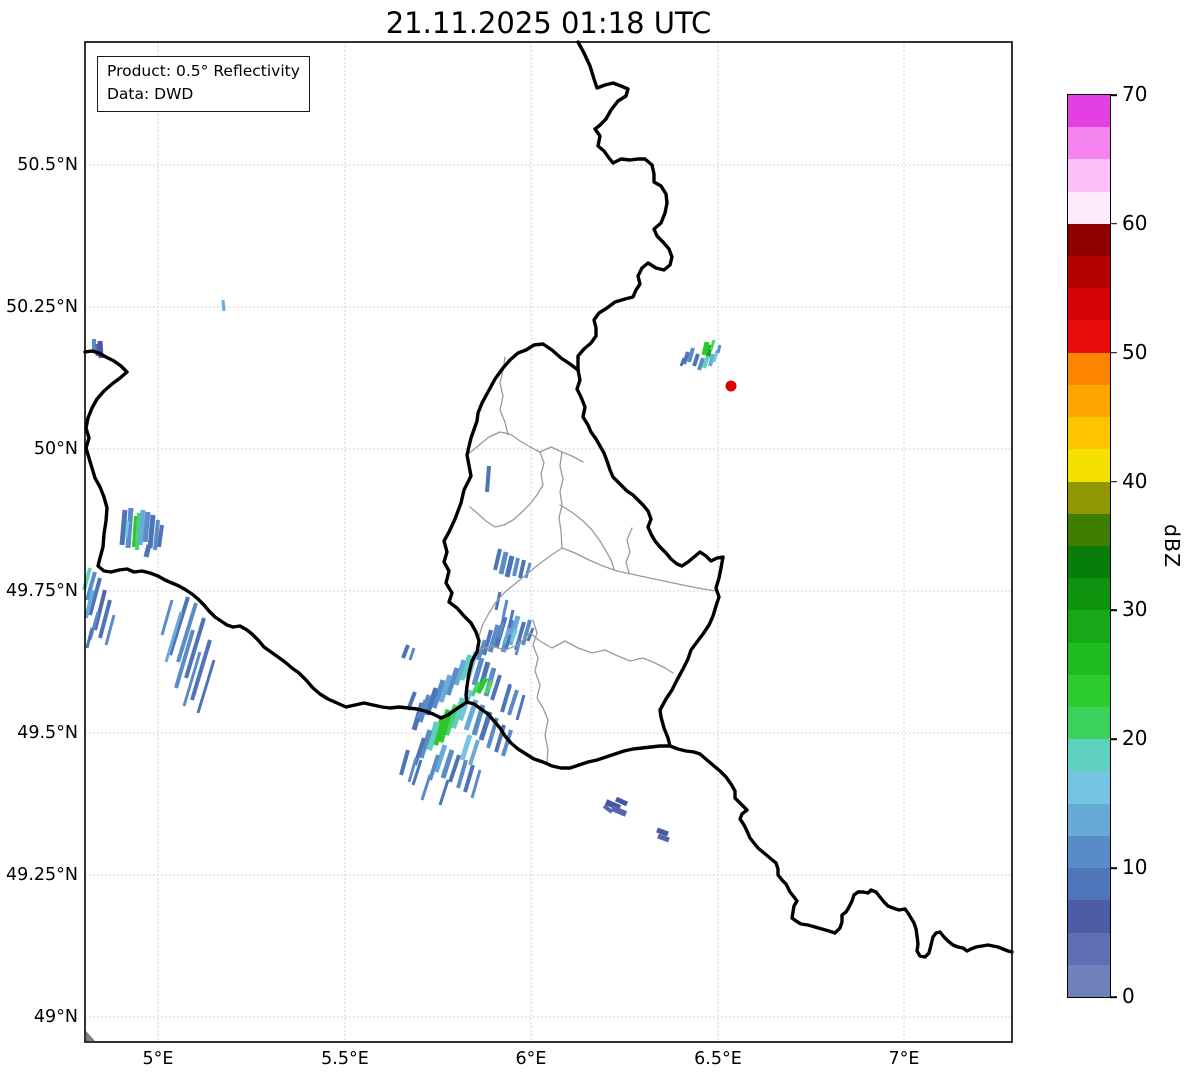  I want to click on x-tick-label: 7°E, so click(904, 1059).